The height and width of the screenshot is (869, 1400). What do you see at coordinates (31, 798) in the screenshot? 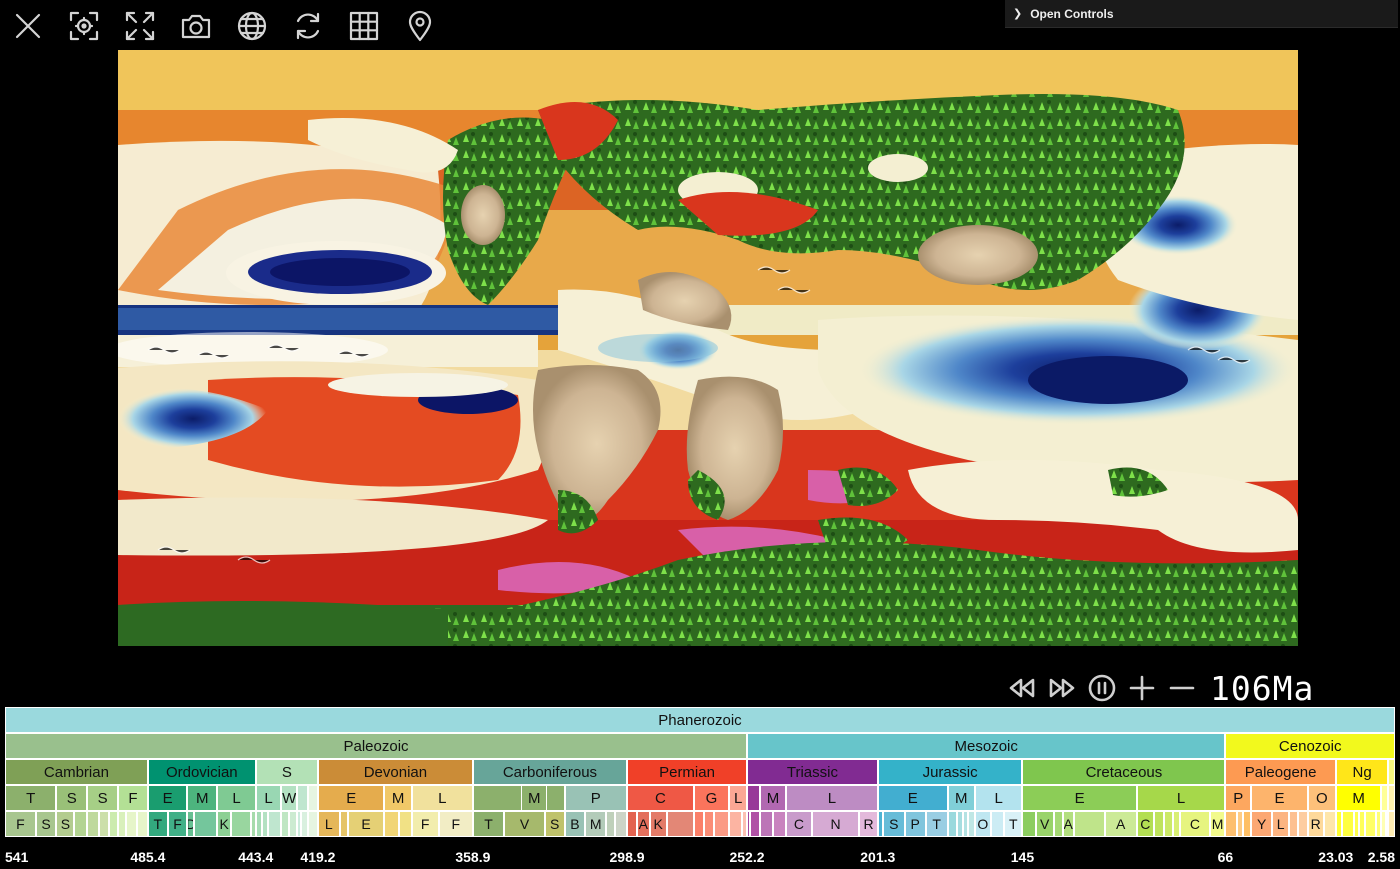
I see `epoch-cell: T` at bounding box center [31, 798].